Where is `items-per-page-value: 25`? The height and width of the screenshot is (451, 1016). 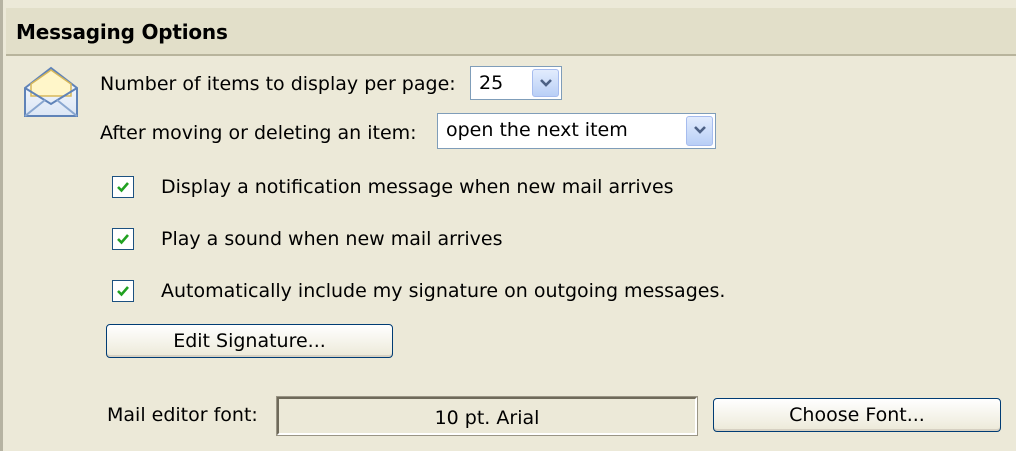
items-per-page-value: 25 is located at coordinates (491, 83).